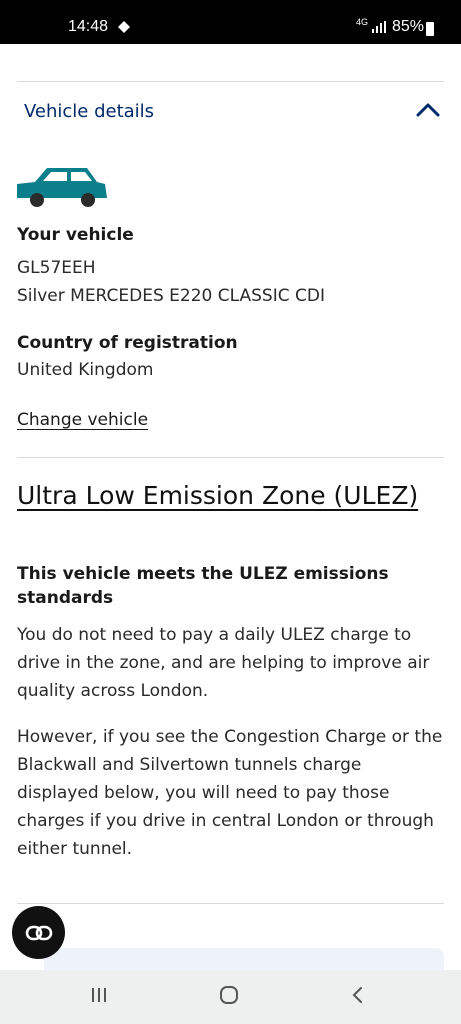 The height and width of the screenshot is (1024, 461). I want to click on battery-percent: 85%, so click(408, 26).